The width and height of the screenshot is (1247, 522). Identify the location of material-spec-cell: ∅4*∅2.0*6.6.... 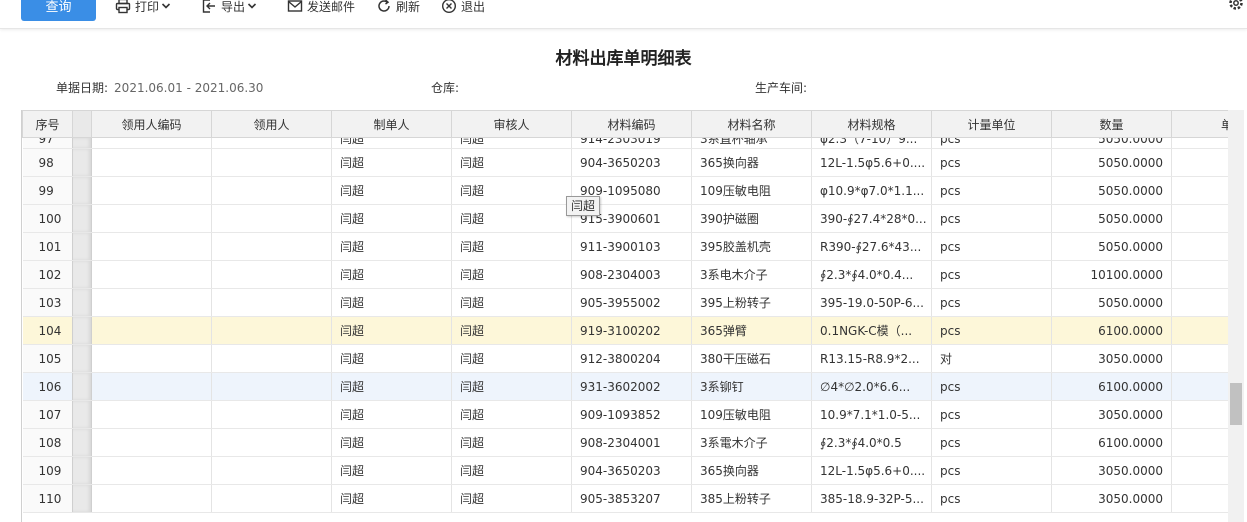
(871, 386).